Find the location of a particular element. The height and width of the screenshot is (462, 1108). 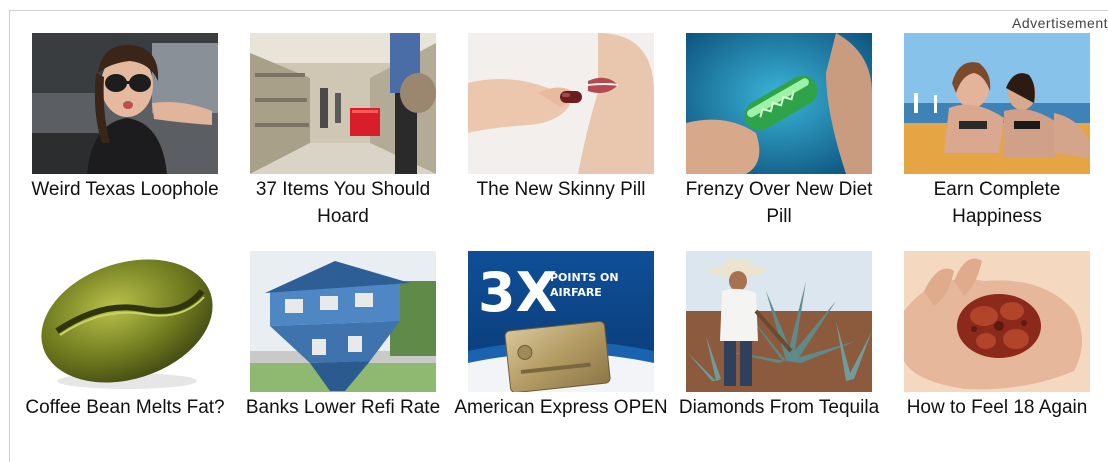

herb-in-hand-image is located at coordinates (997, 321).